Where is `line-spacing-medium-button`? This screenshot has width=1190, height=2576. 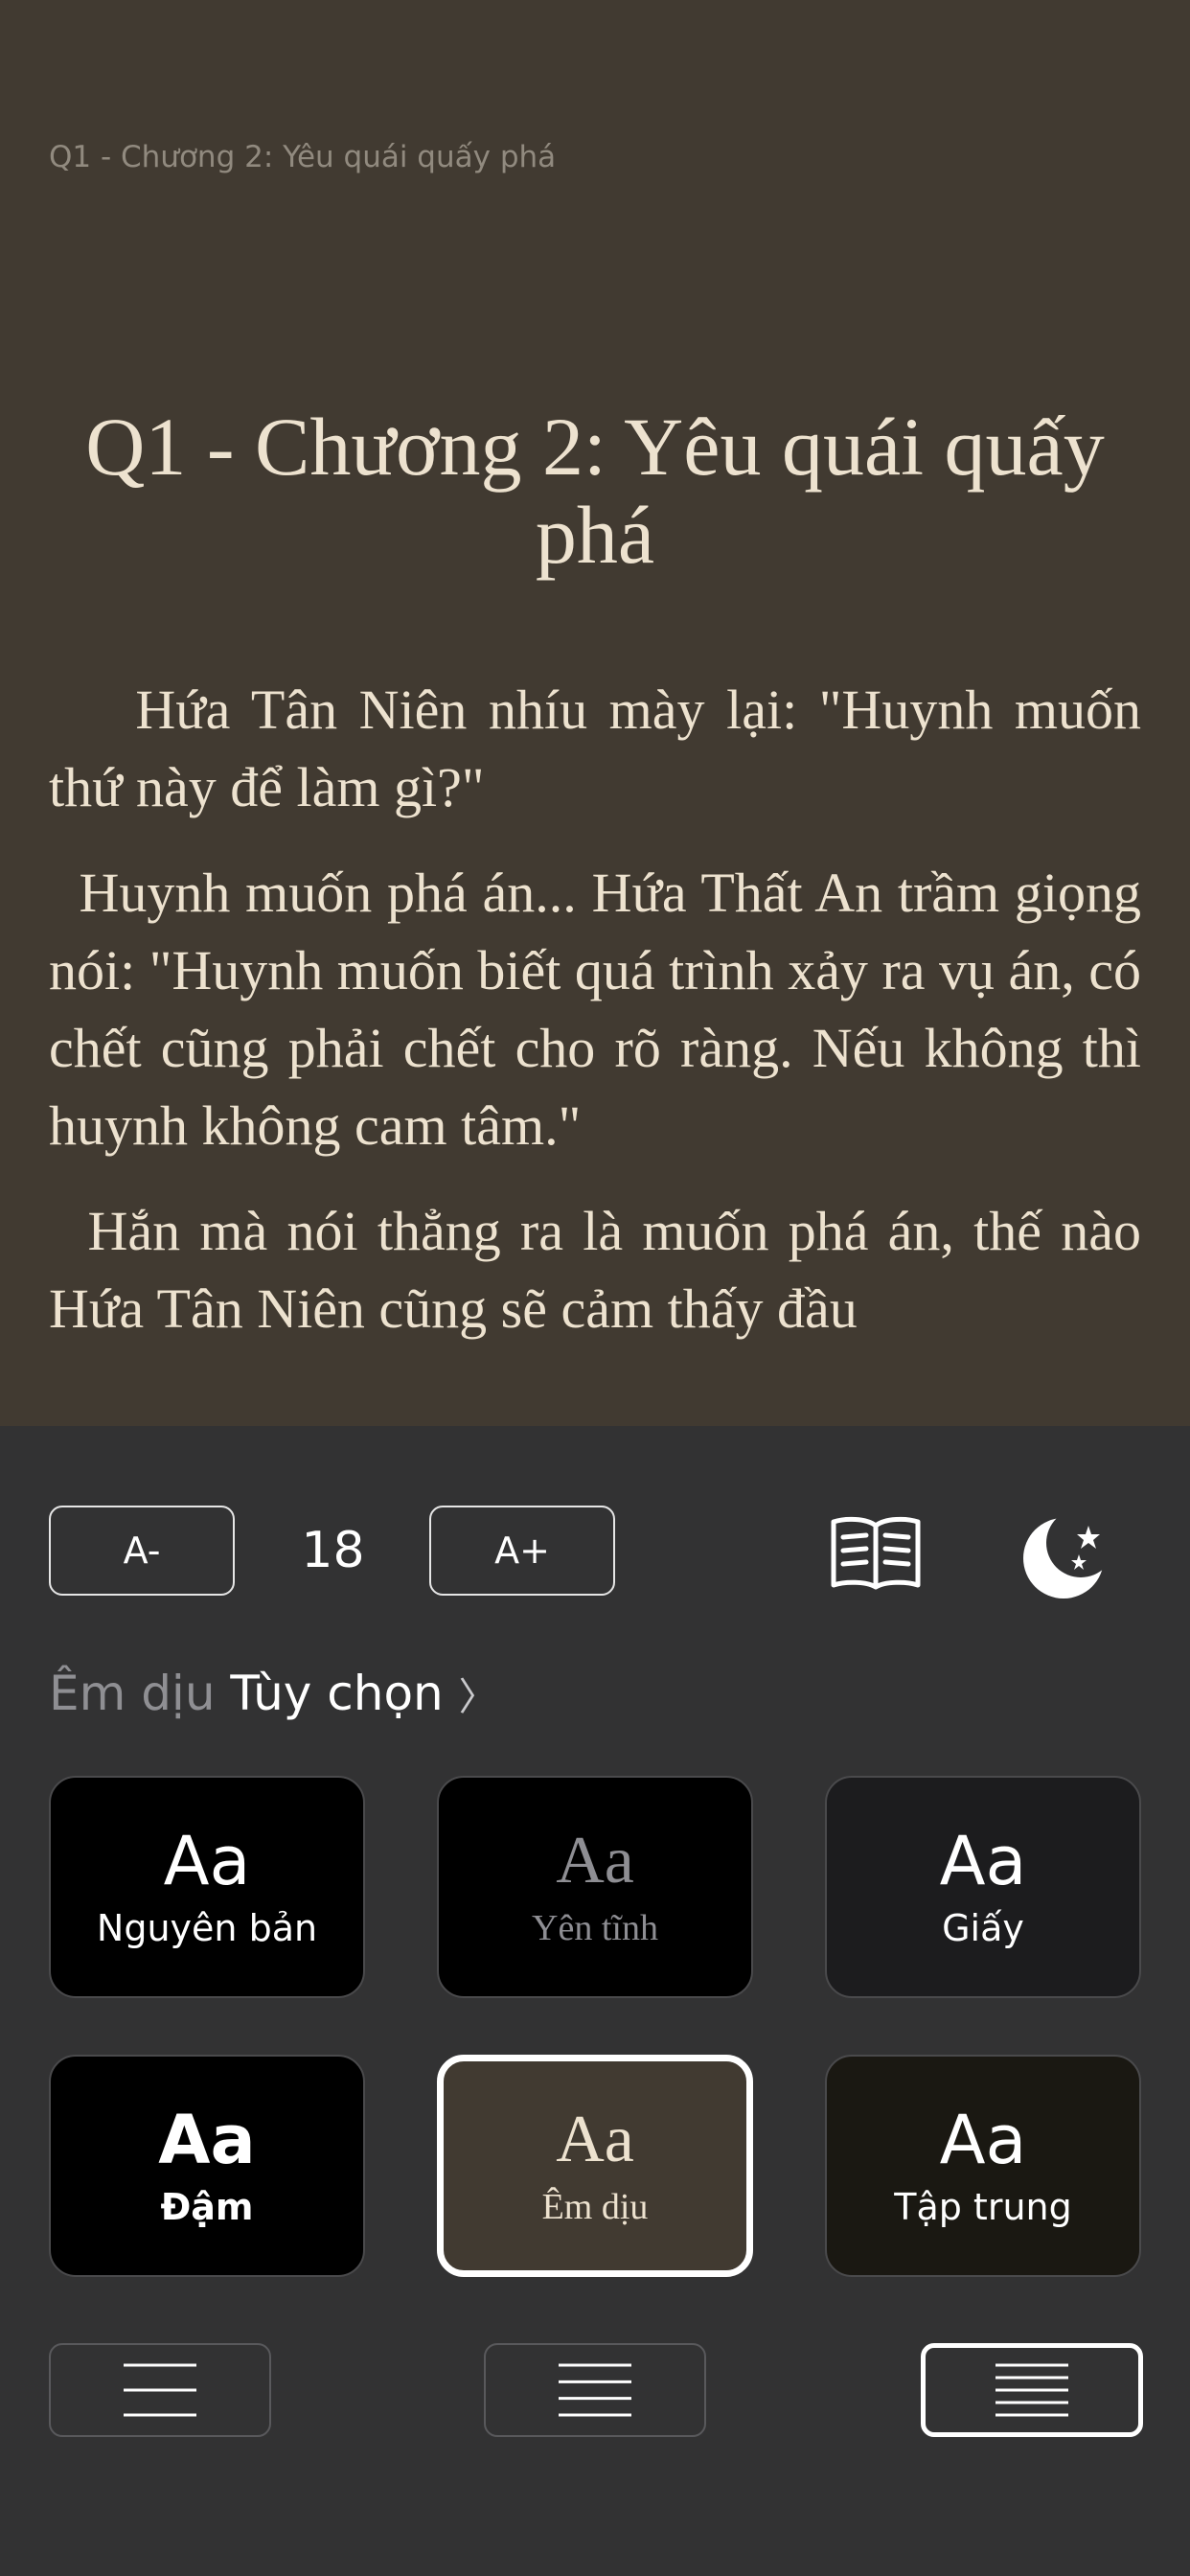
line-spacing-medium-button is located at coordinates (595, 2390).